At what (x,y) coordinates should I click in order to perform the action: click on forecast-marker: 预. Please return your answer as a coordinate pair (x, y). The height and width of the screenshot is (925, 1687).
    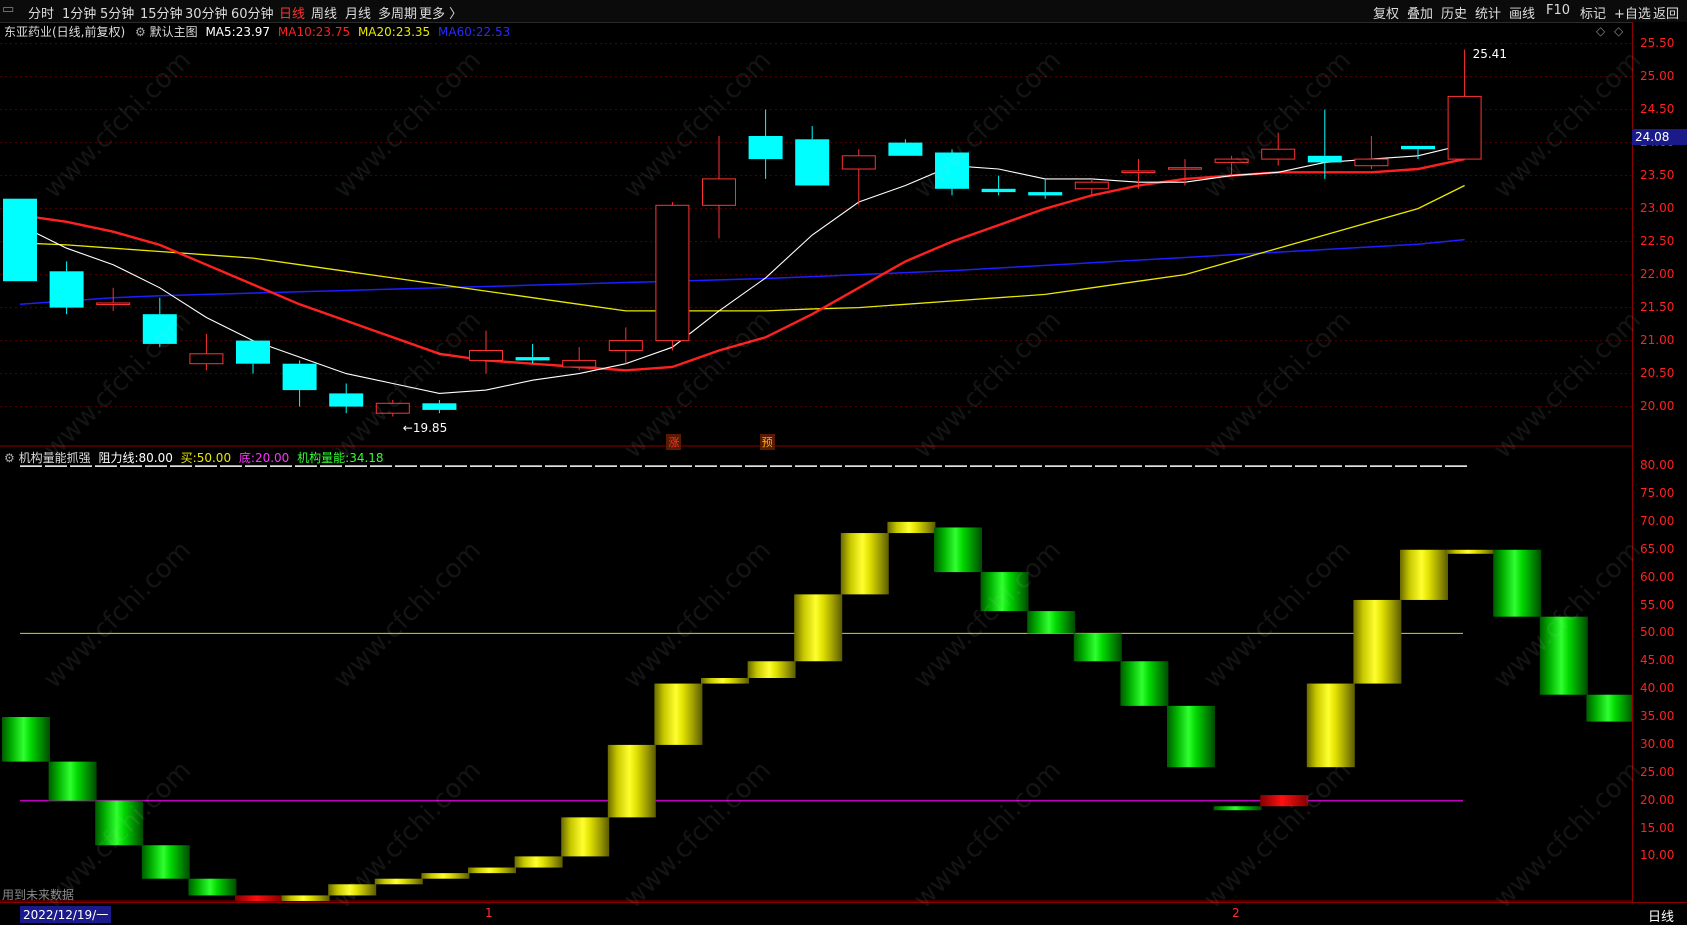
    Looking at the image, I should click on (767, 442).